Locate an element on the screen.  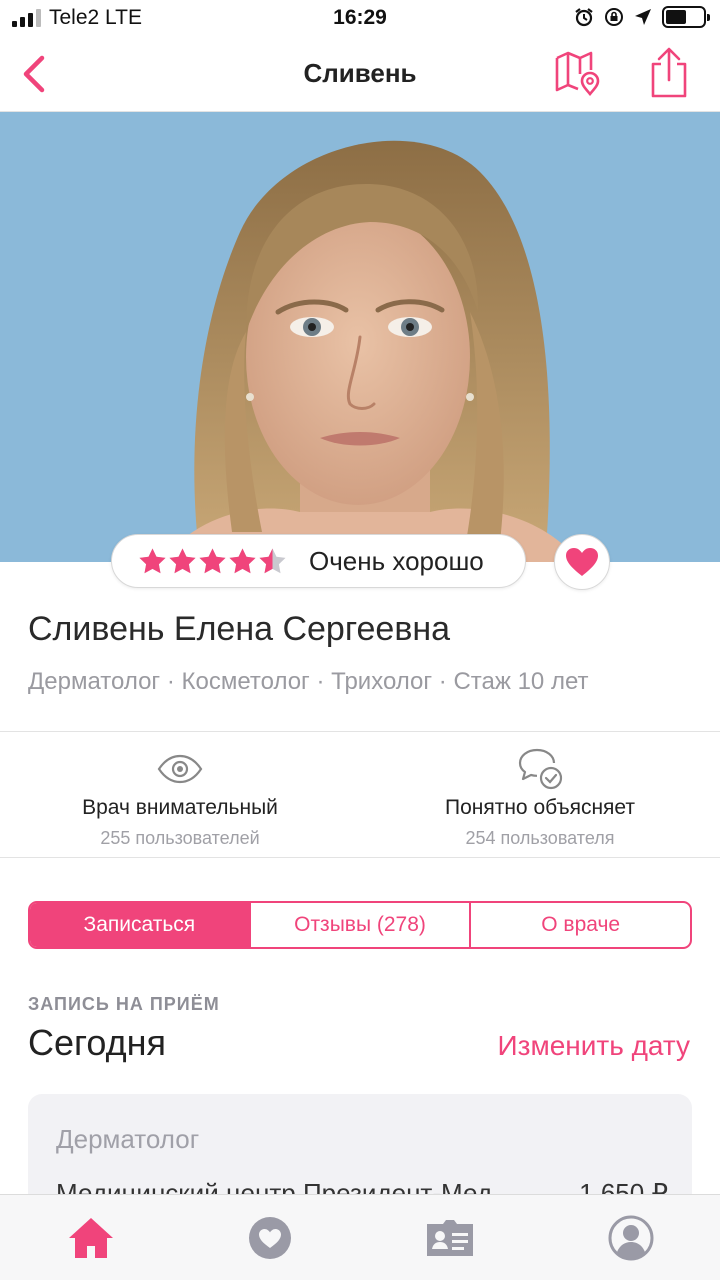
rating-pill: Очень хорошо is located at coordinates (318, 561).